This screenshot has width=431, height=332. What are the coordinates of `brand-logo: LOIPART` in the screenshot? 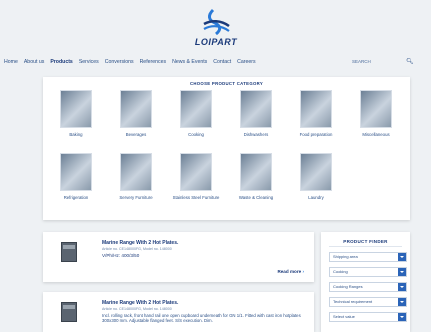 It's located at (216, 27).